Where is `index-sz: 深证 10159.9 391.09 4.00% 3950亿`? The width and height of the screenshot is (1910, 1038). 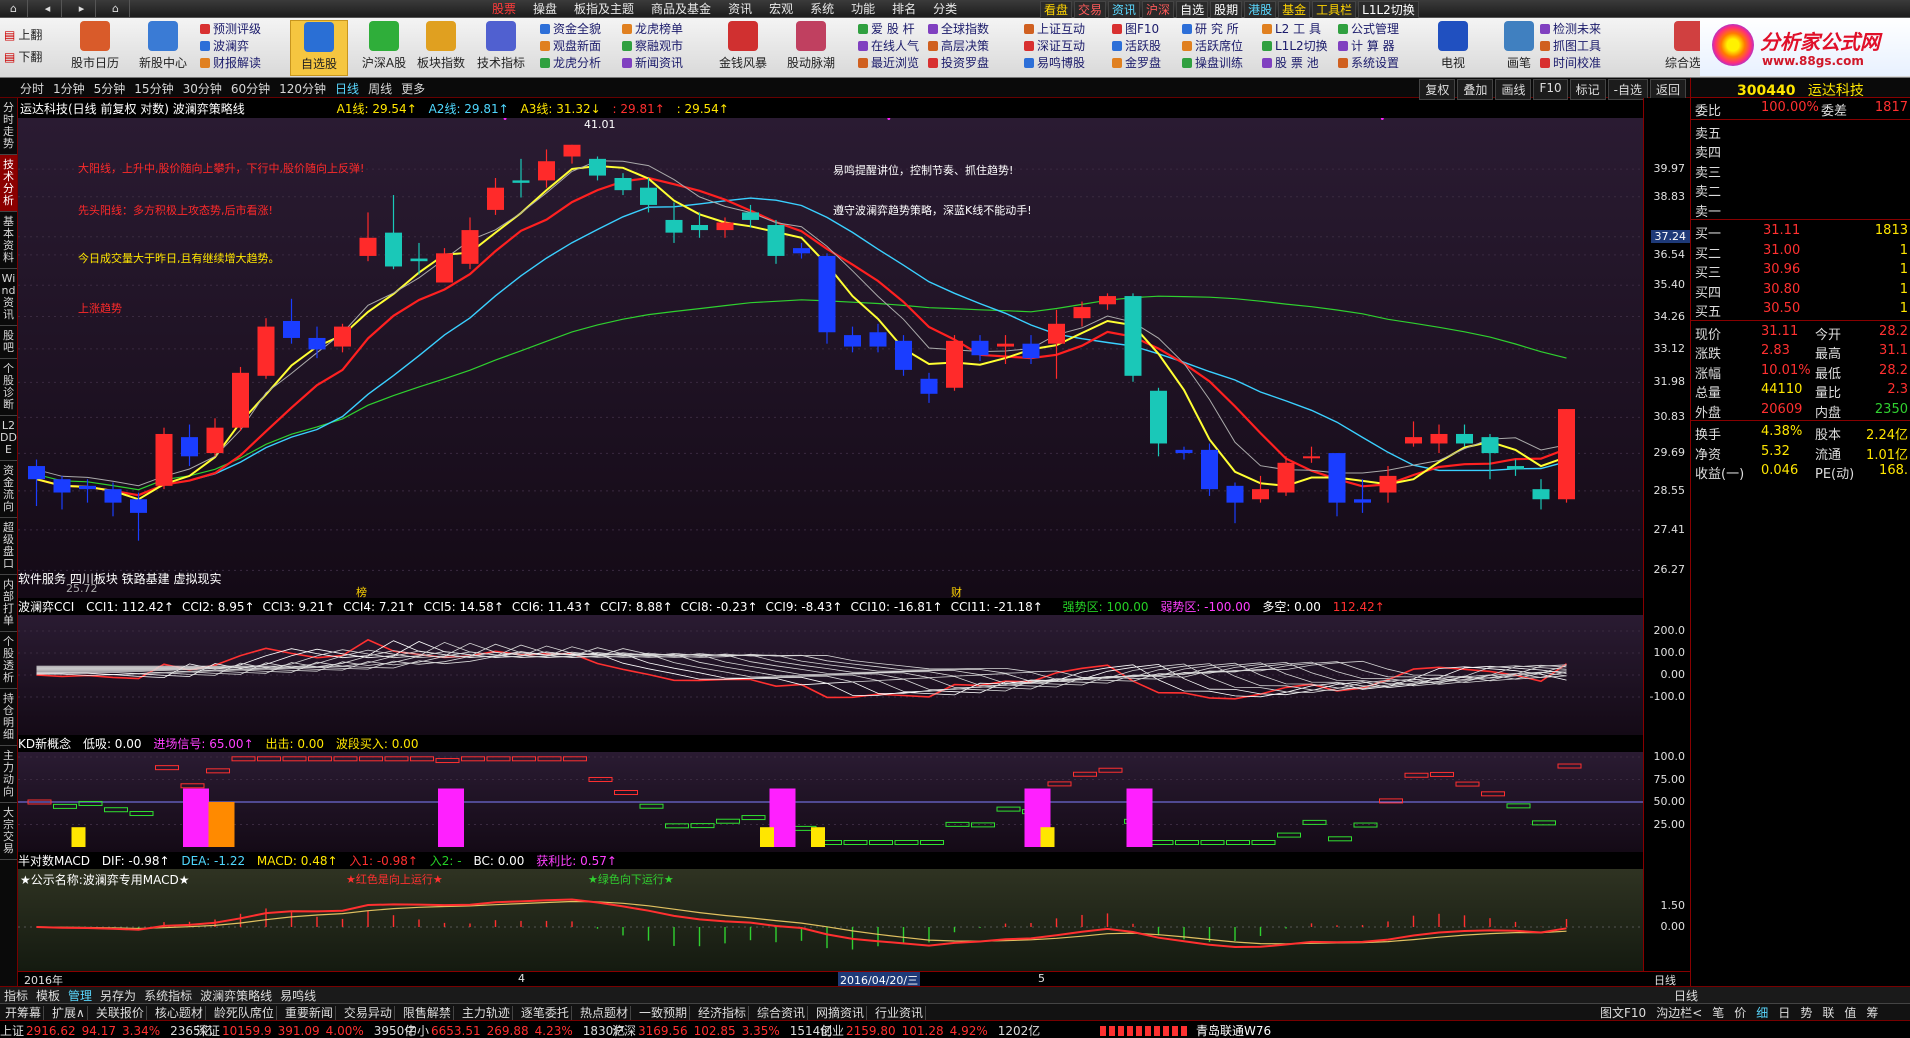 index-sz: 深证 10159.9 391.09 4.00% 3950亿 is located at coordinates (306, 1030).